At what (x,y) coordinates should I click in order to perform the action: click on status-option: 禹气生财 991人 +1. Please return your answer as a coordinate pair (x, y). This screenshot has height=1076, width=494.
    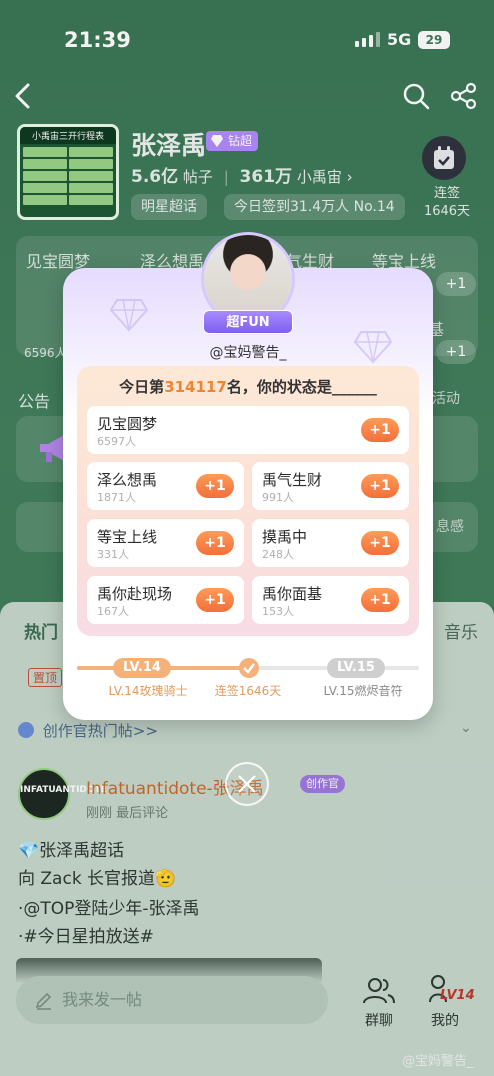
    Looking at the image, I should click on (330, 486).